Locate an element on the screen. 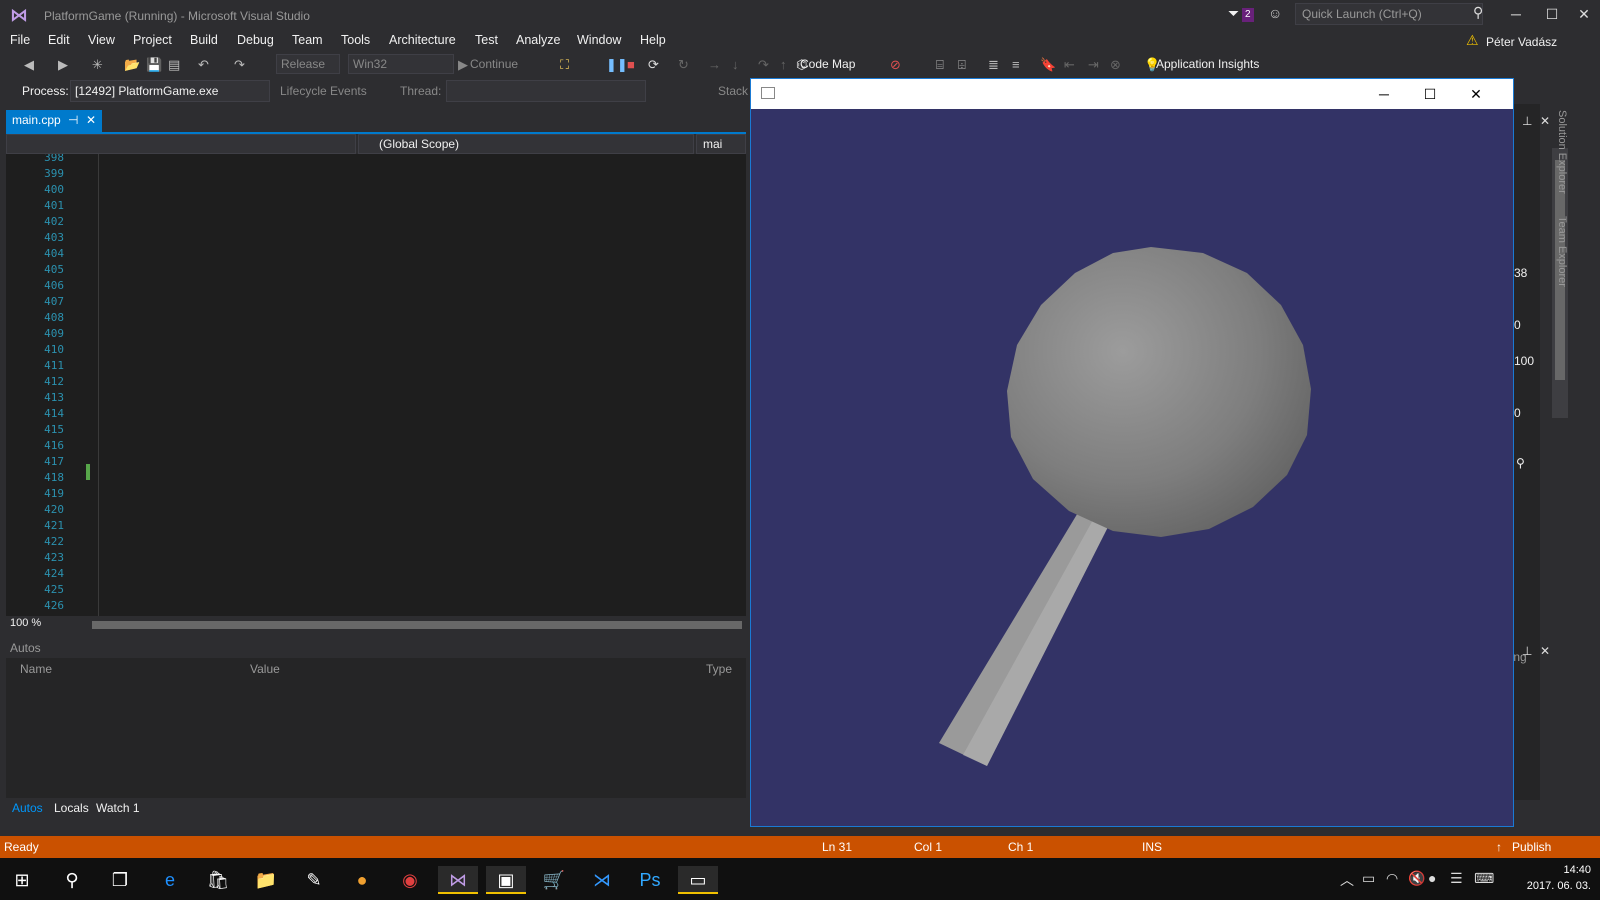 The width and height of the screenshot is (1600, 900). tab-solution-explorer: Solution Explorer is located at coordinates (1562, 152).